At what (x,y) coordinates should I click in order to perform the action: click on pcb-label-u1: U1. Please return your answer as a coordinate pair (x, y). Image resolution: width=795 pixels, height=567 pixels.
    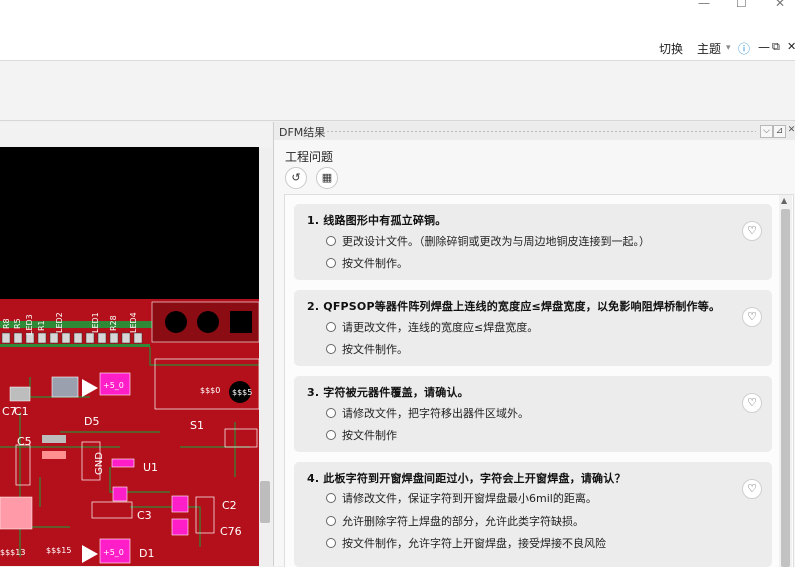
    Looking at the image, I should click on (150, 467).